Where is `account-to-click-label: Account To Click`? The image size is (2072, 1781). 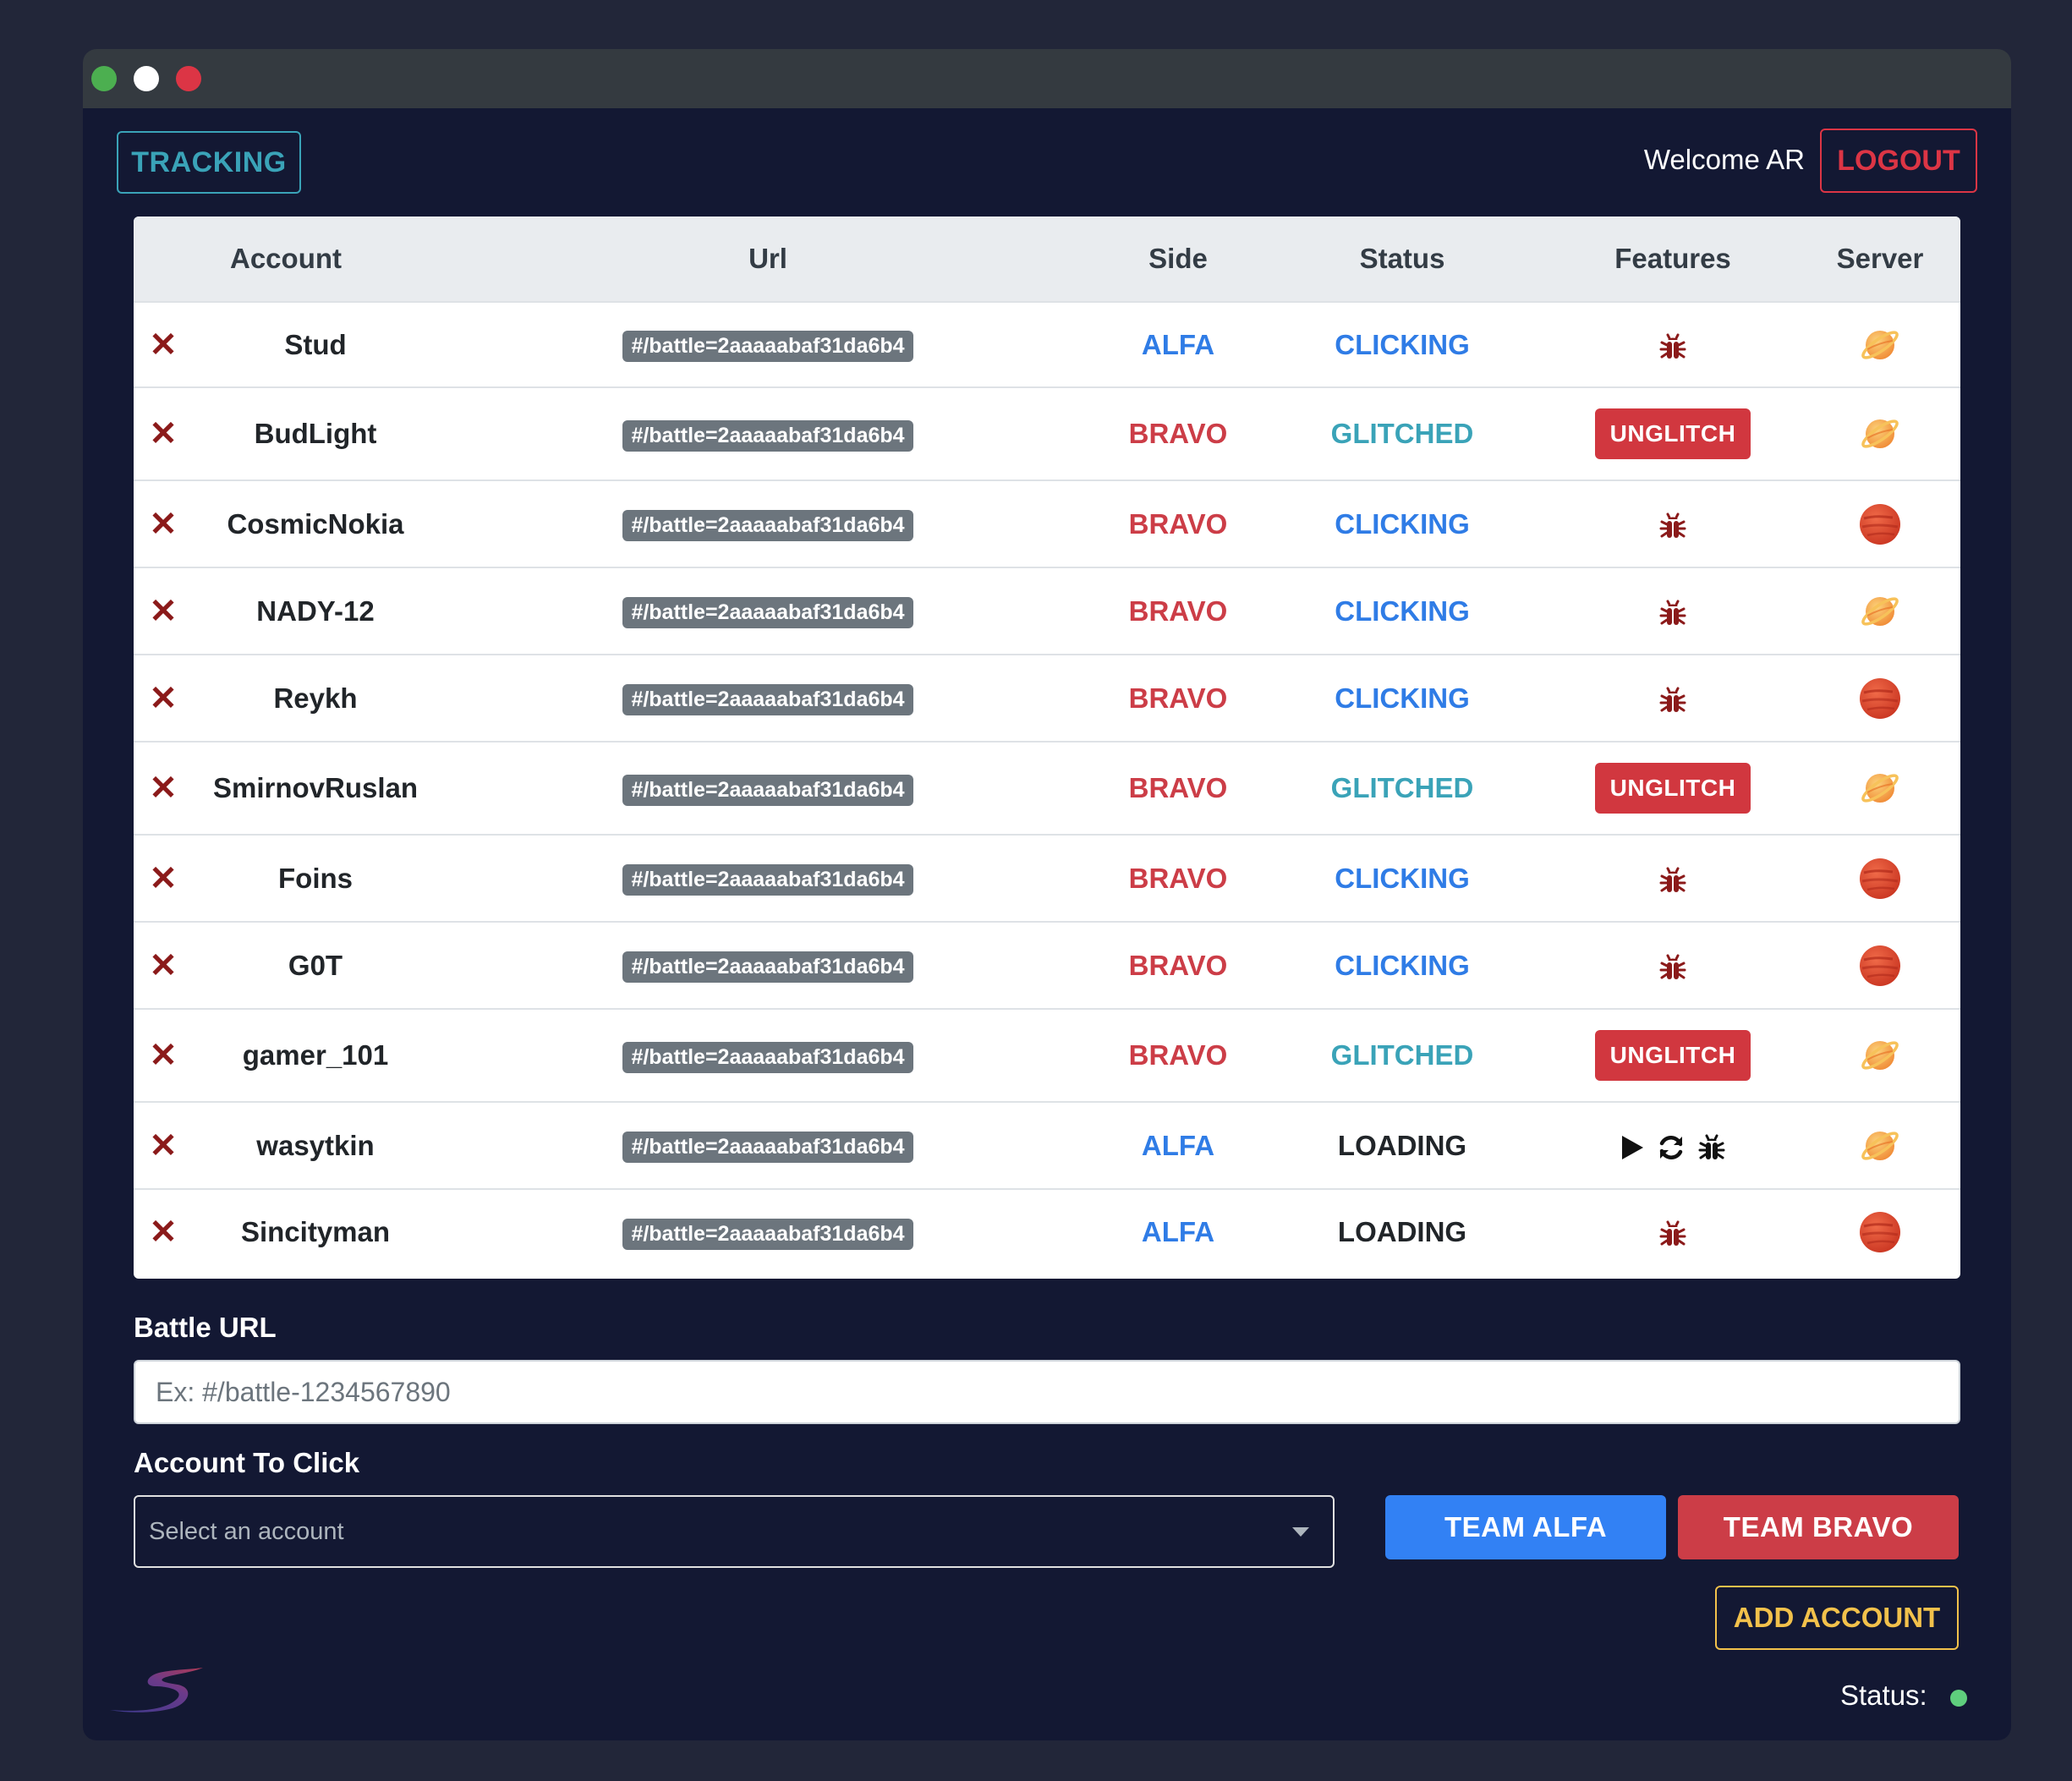
account-to-click-label: Account To Click is located at coordinates (247, 1463).